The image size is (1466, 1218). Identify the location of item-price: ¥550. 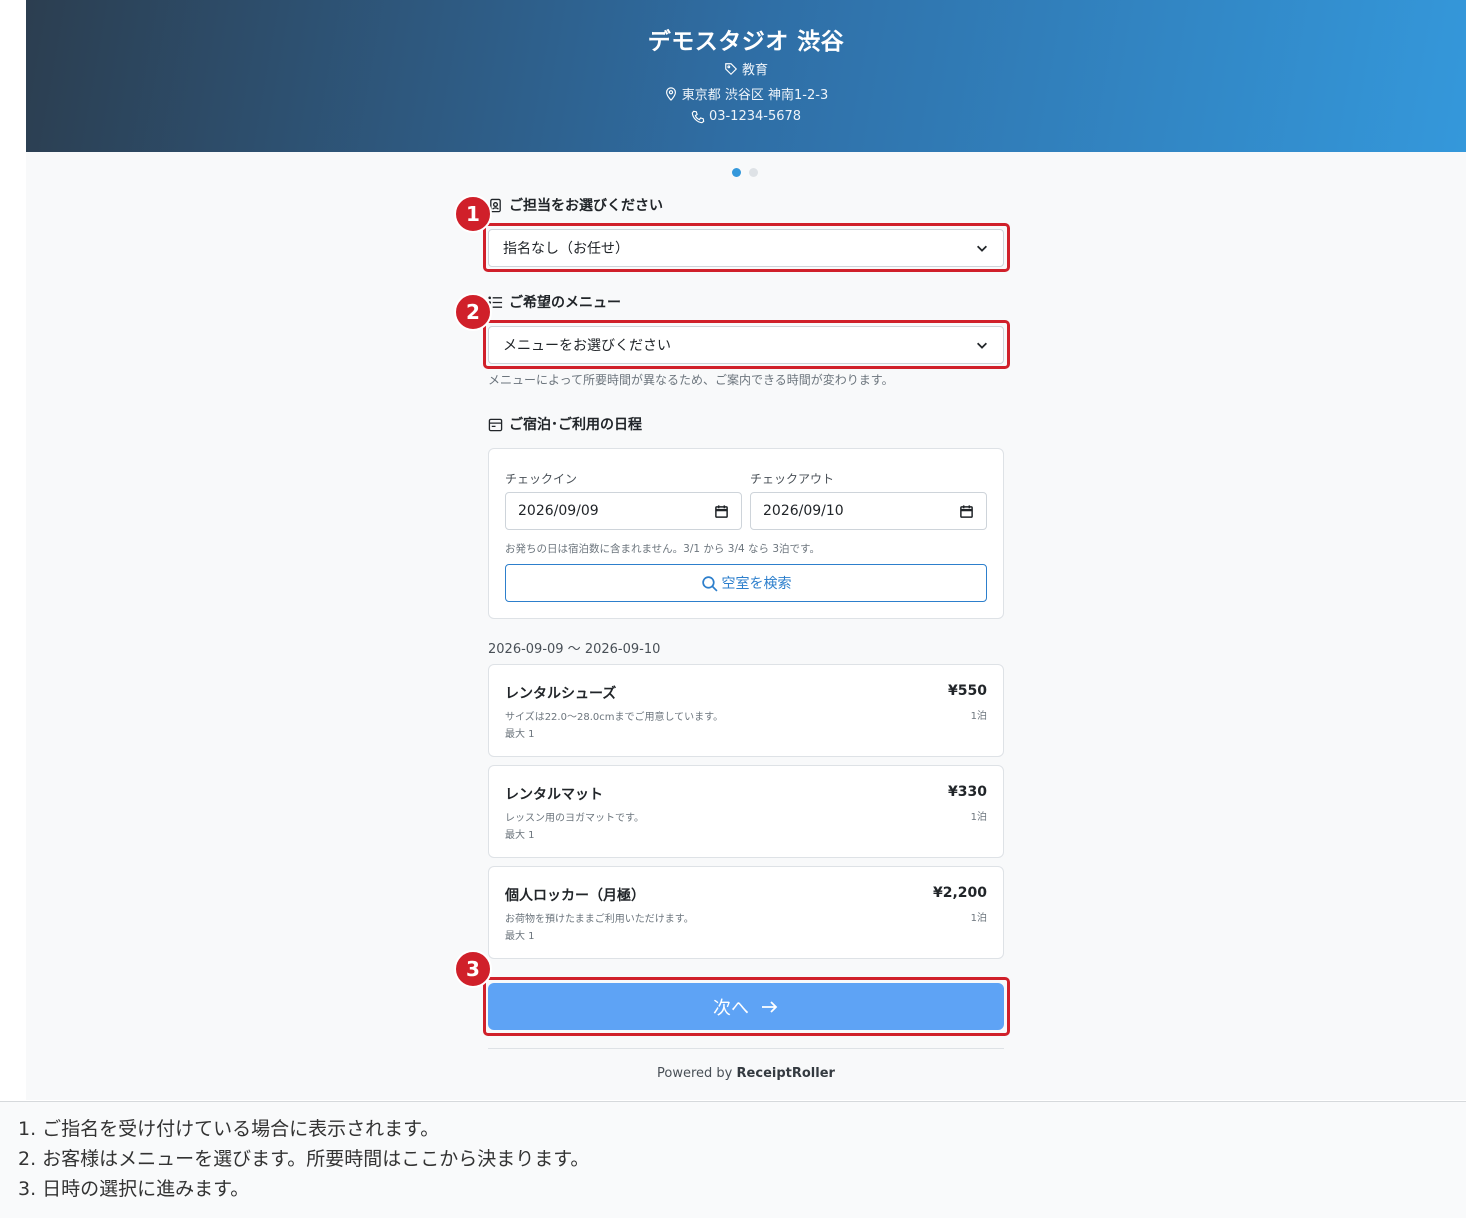
(967, 691).